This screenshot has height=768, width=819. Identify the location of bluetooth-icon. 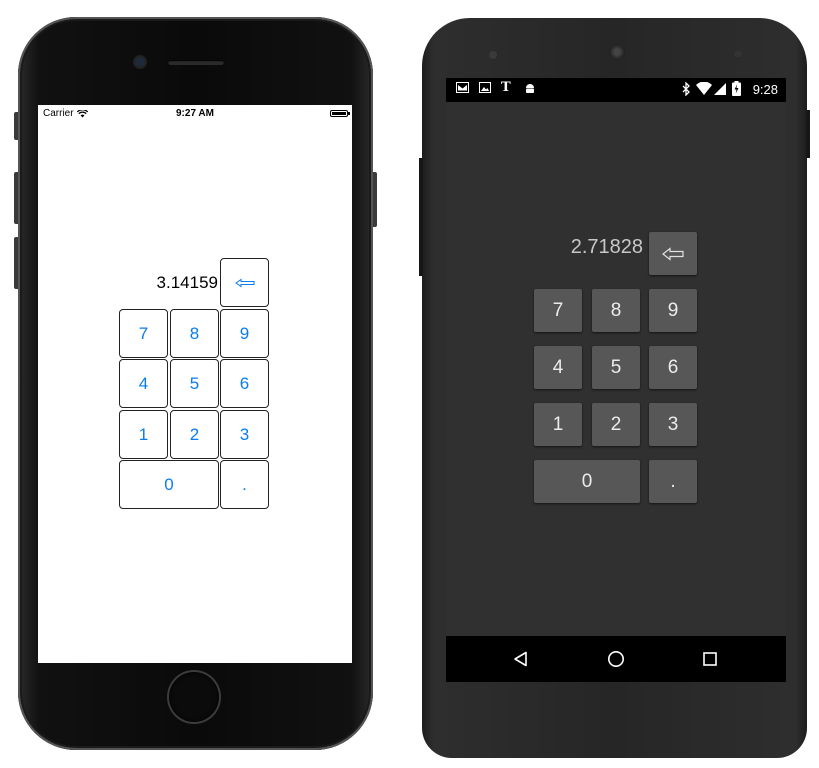
(686, 89).